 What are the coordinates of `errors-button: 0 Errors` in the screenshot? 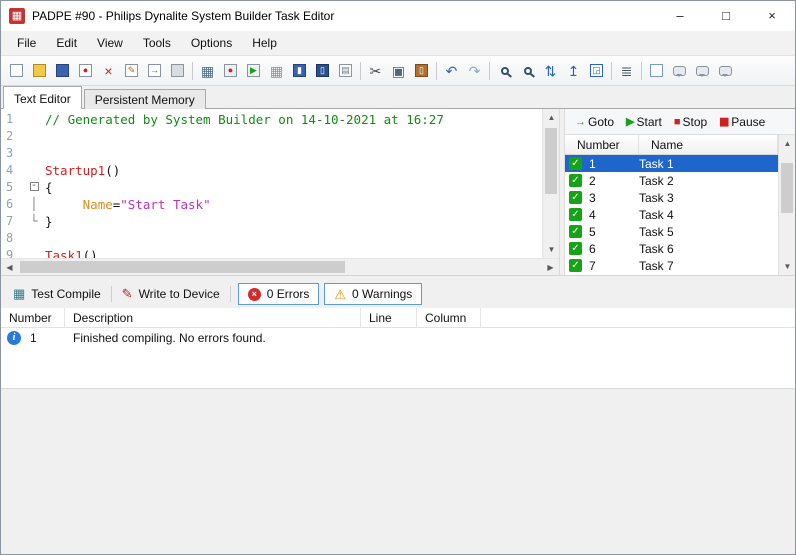 It's located at (278, 294).